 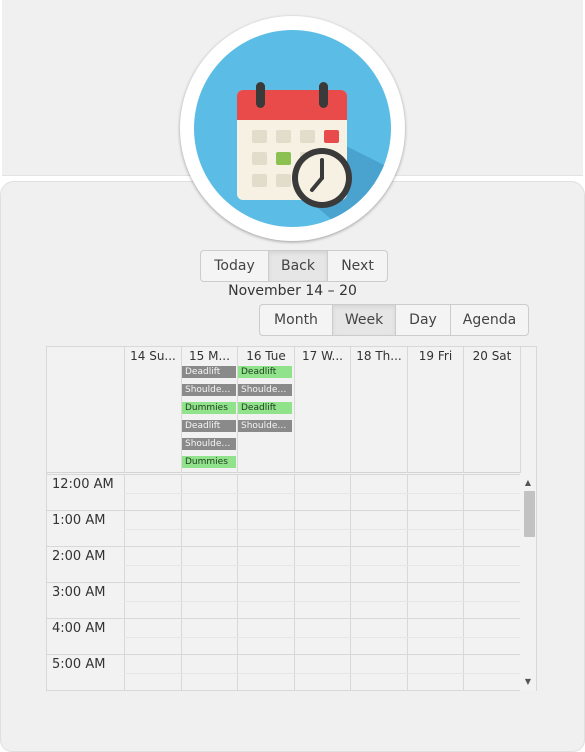 What do you see at coordinates (284, 528) in the screenshot?
I see `time-row: 1:00 AM` at bounding box center [284, 528].